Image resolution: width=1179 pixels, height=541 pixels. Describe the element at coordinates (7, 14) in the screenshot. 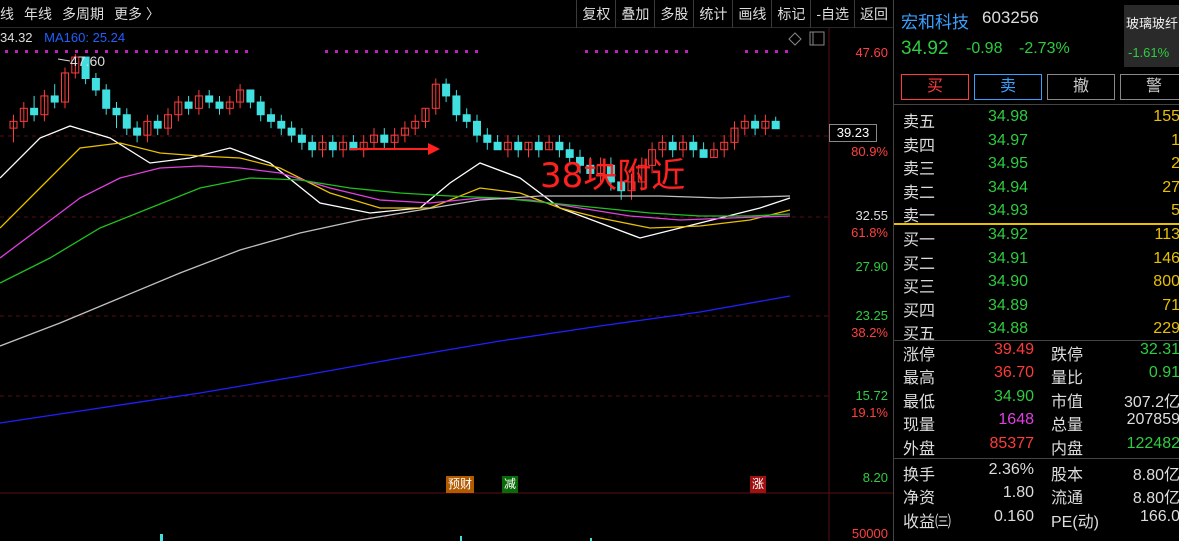

I see `period-option: 线` at that location.